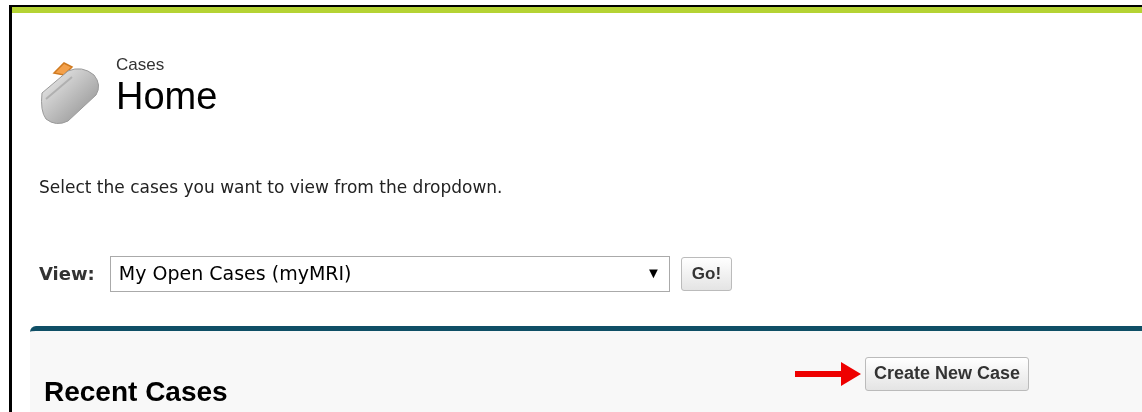  I want to click on page-title: Home, so click(167, 96).